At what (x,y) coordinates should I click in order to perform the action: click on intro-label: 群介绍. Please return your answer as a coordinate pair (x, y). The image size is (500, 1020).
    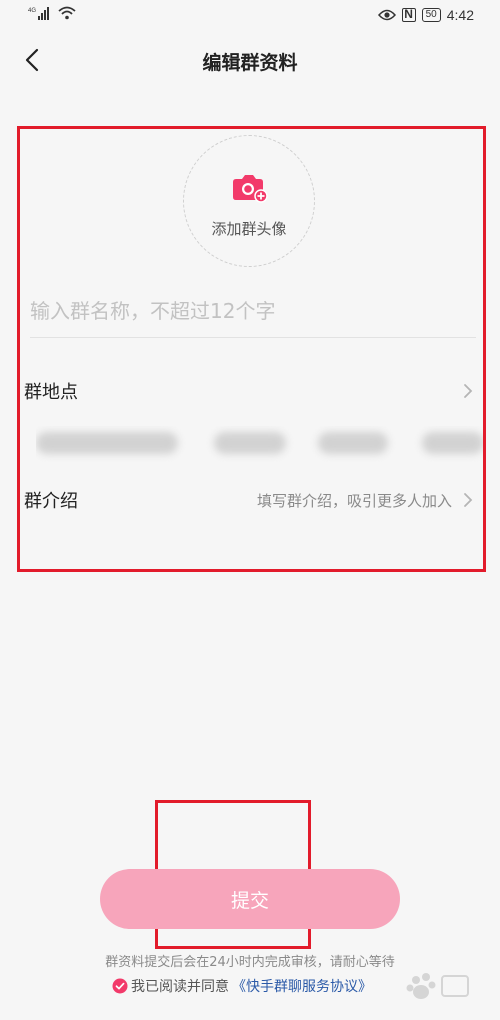
    Looking at the image, I should click on (51, 501).